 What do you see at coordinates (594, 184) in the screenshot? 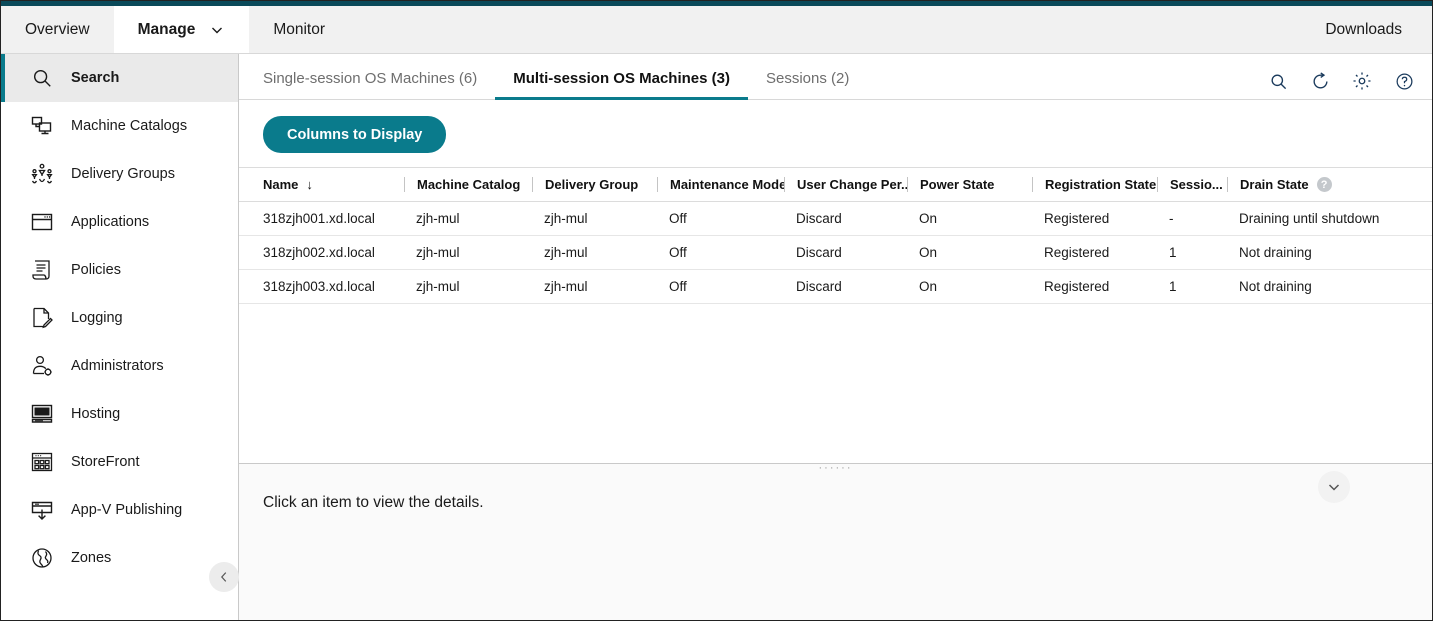
I see `column-header-delivery-group: Delivery Group` at bounding box center [594, 184].